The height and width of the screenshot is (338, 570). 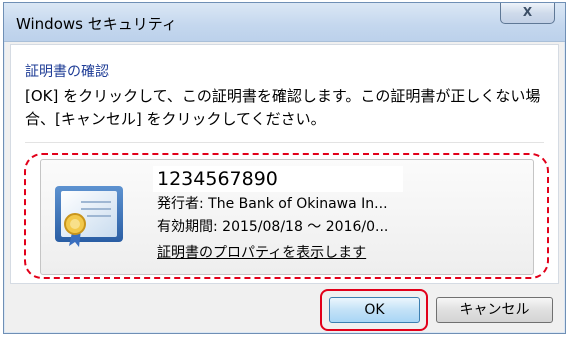 I want to click on close-icon: X, so click(x=527, y=12).